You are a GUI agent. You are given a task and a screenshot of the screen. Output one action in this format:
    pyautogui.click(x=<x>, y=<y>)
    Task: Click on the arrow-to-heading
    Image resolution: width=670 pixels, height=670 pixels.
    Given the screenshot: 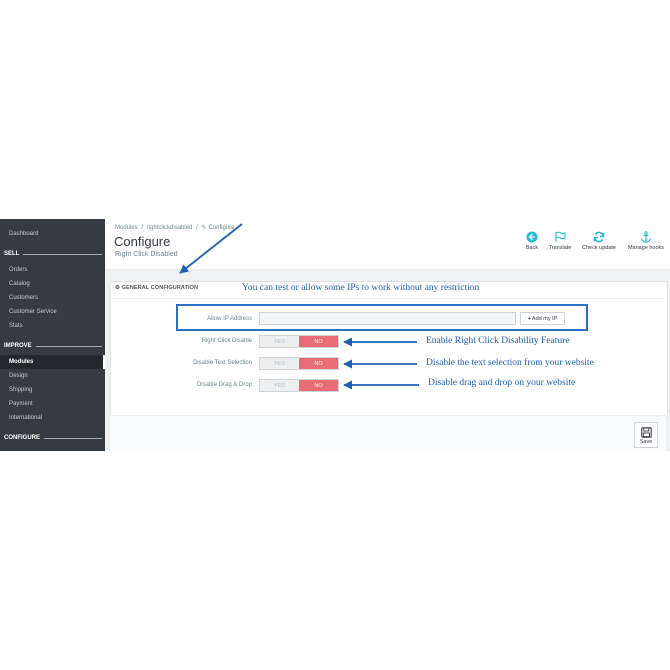 What is the action you would take?
    pyautogui.click(x=211, y=248)
    